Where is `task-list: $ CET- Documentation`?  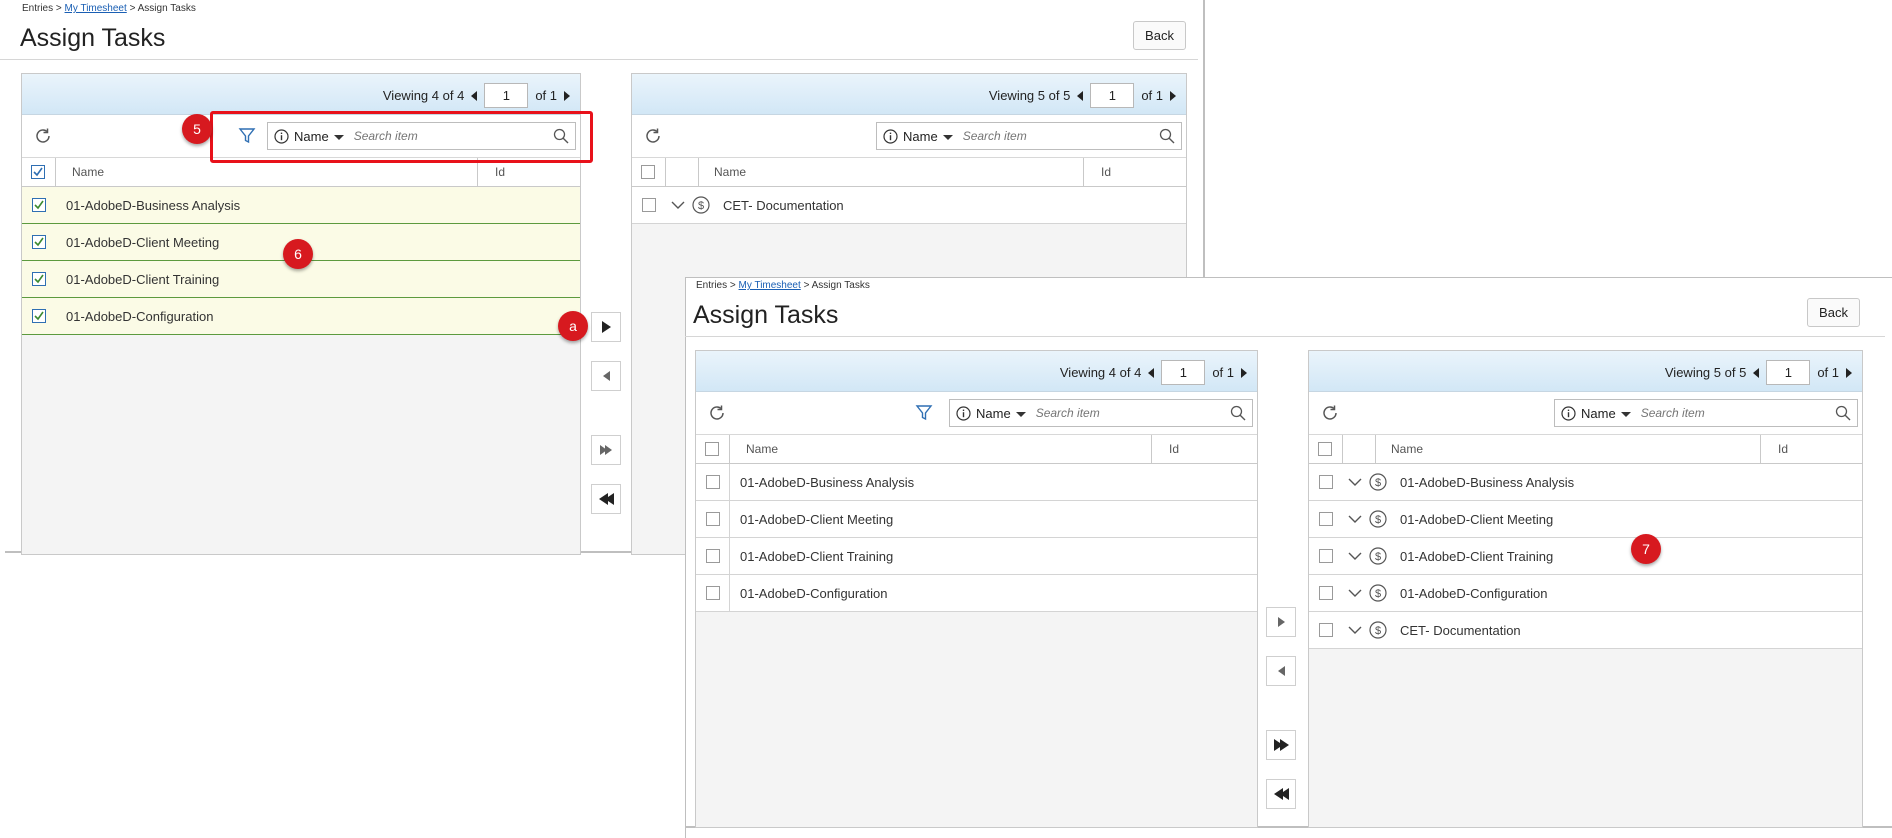 task-list: $ CET- Documentation is located at coordinates (909, 205).